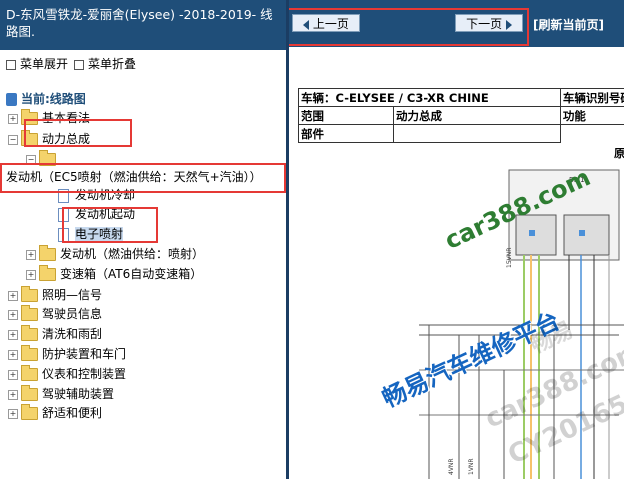 The height and width of the screenshot is (479, 624). Describe the element at coordinates (67, 354) in the screenshot. I see `tree-item-protection-doors: + 防护装置和车门` at that location.